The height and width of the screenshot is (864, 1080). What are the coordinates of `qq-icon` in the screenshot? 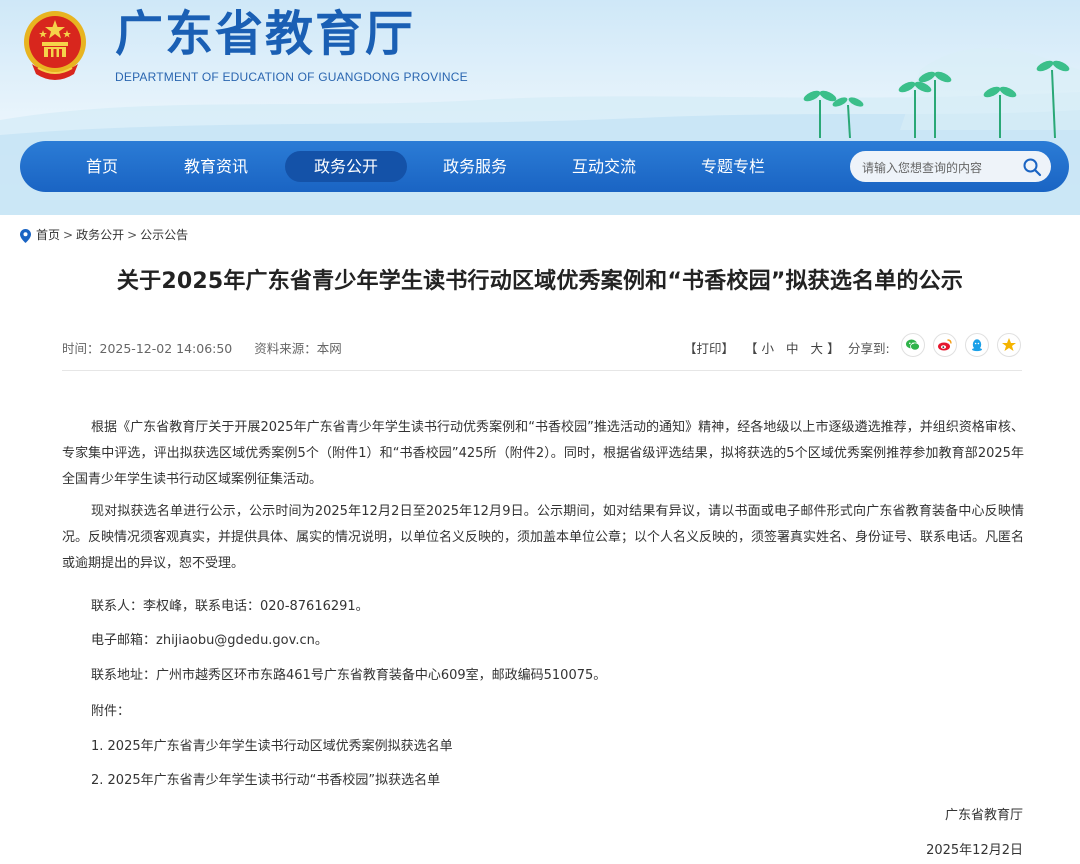 It's located at (977, 345).